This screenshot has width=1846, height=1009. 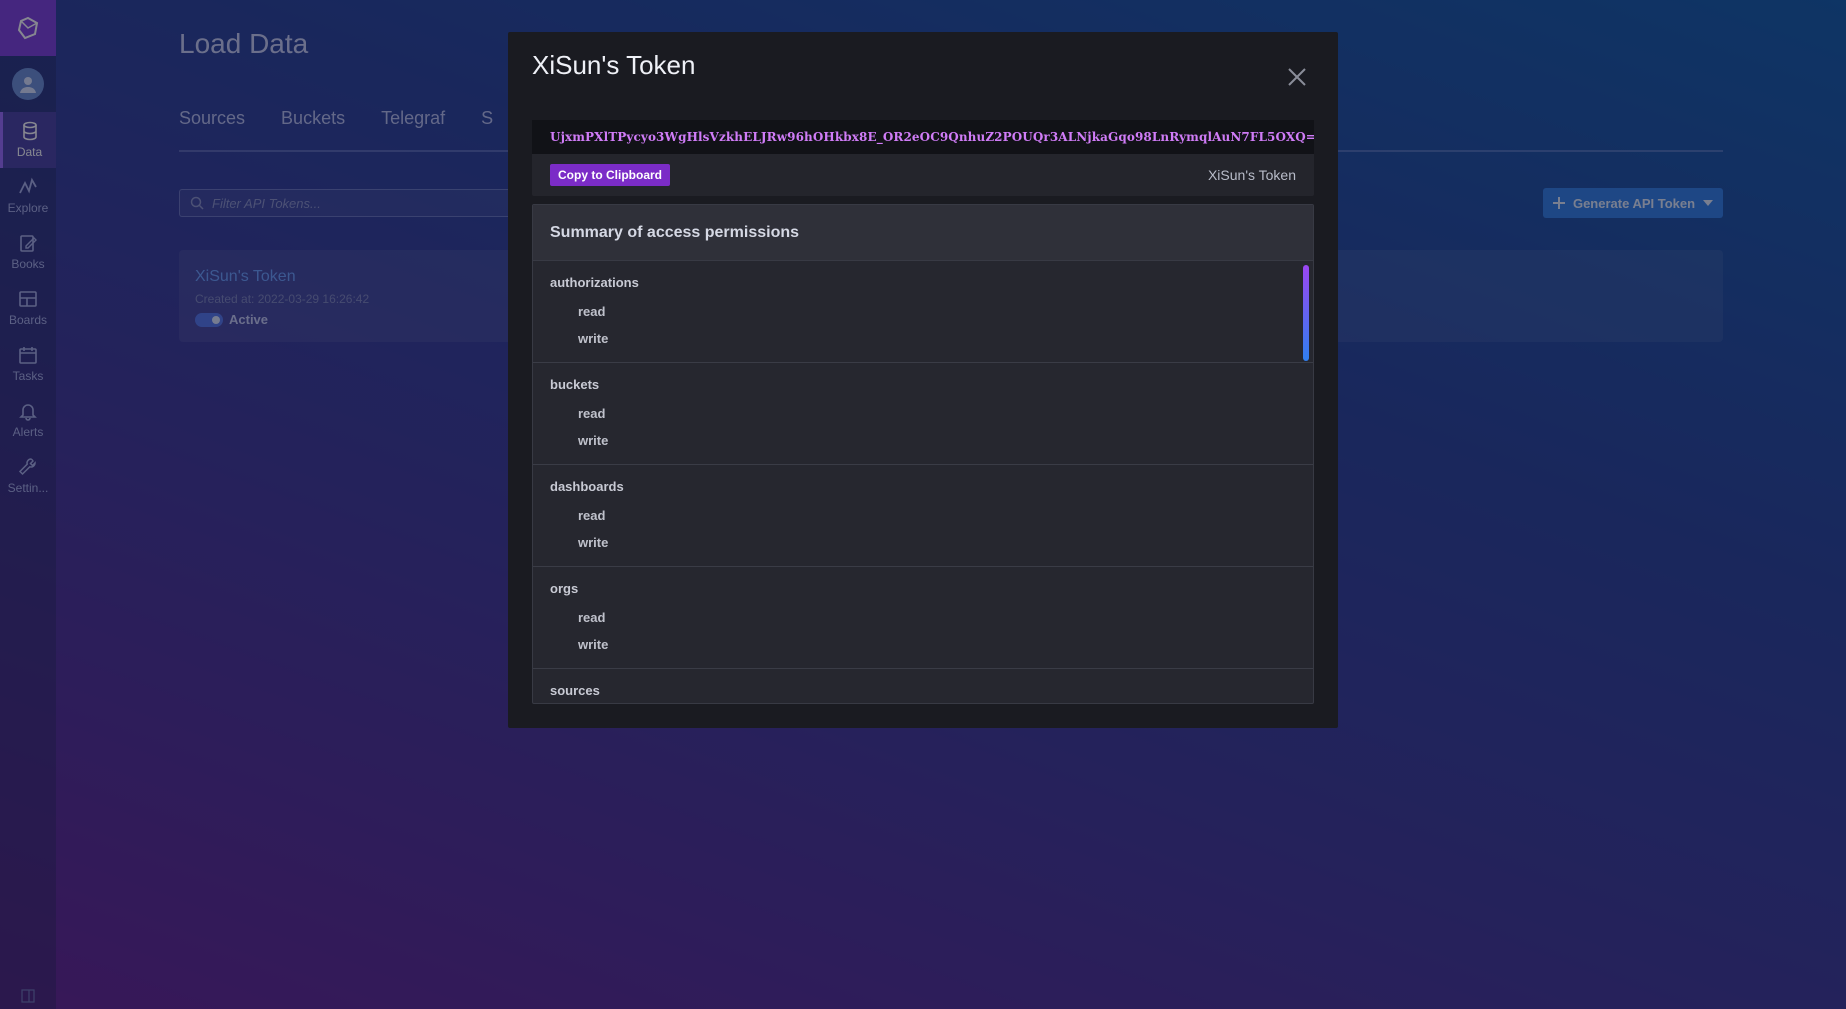 What do you see at coordinates (614, 65) in the screenshot?
I see `modal-title: XiSun's Token` at bounding box center [614, 65].